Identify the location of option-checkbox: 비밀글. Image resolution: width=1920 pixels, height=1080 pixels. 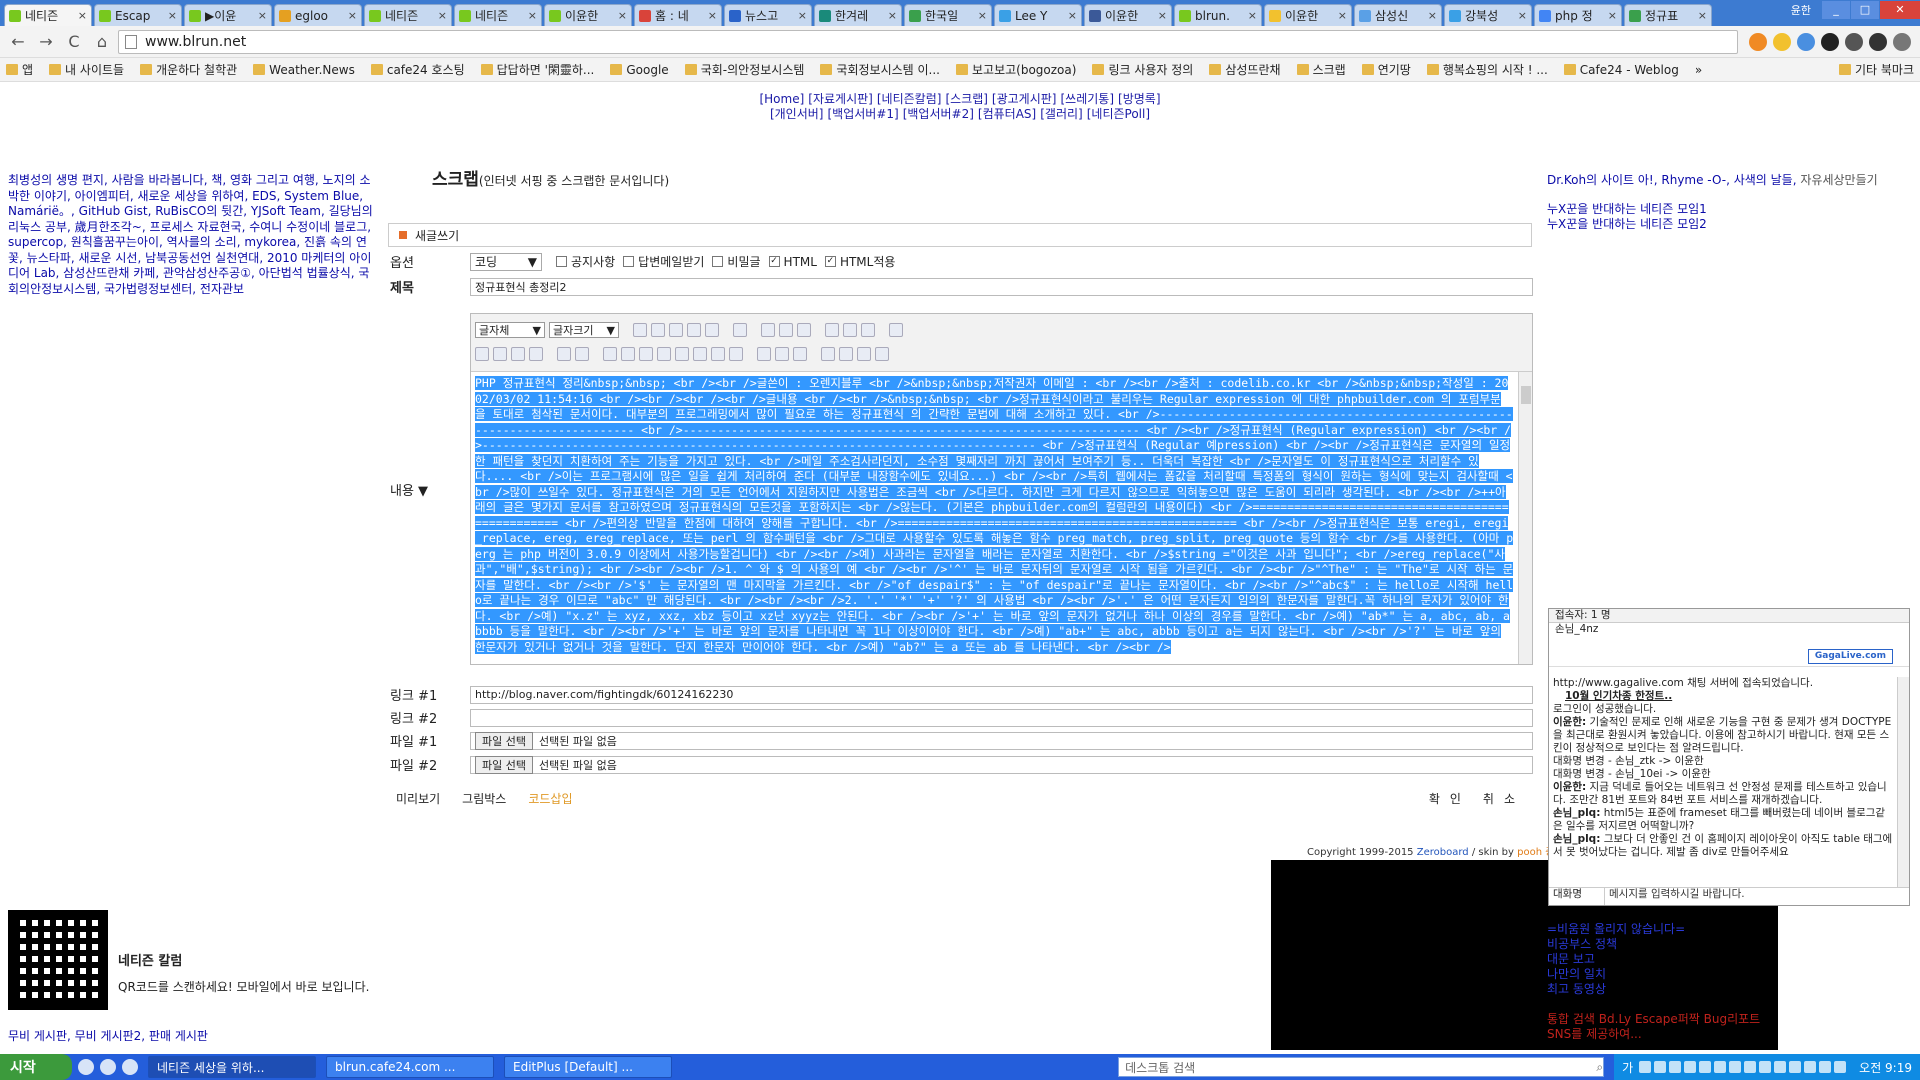
(736, 261).